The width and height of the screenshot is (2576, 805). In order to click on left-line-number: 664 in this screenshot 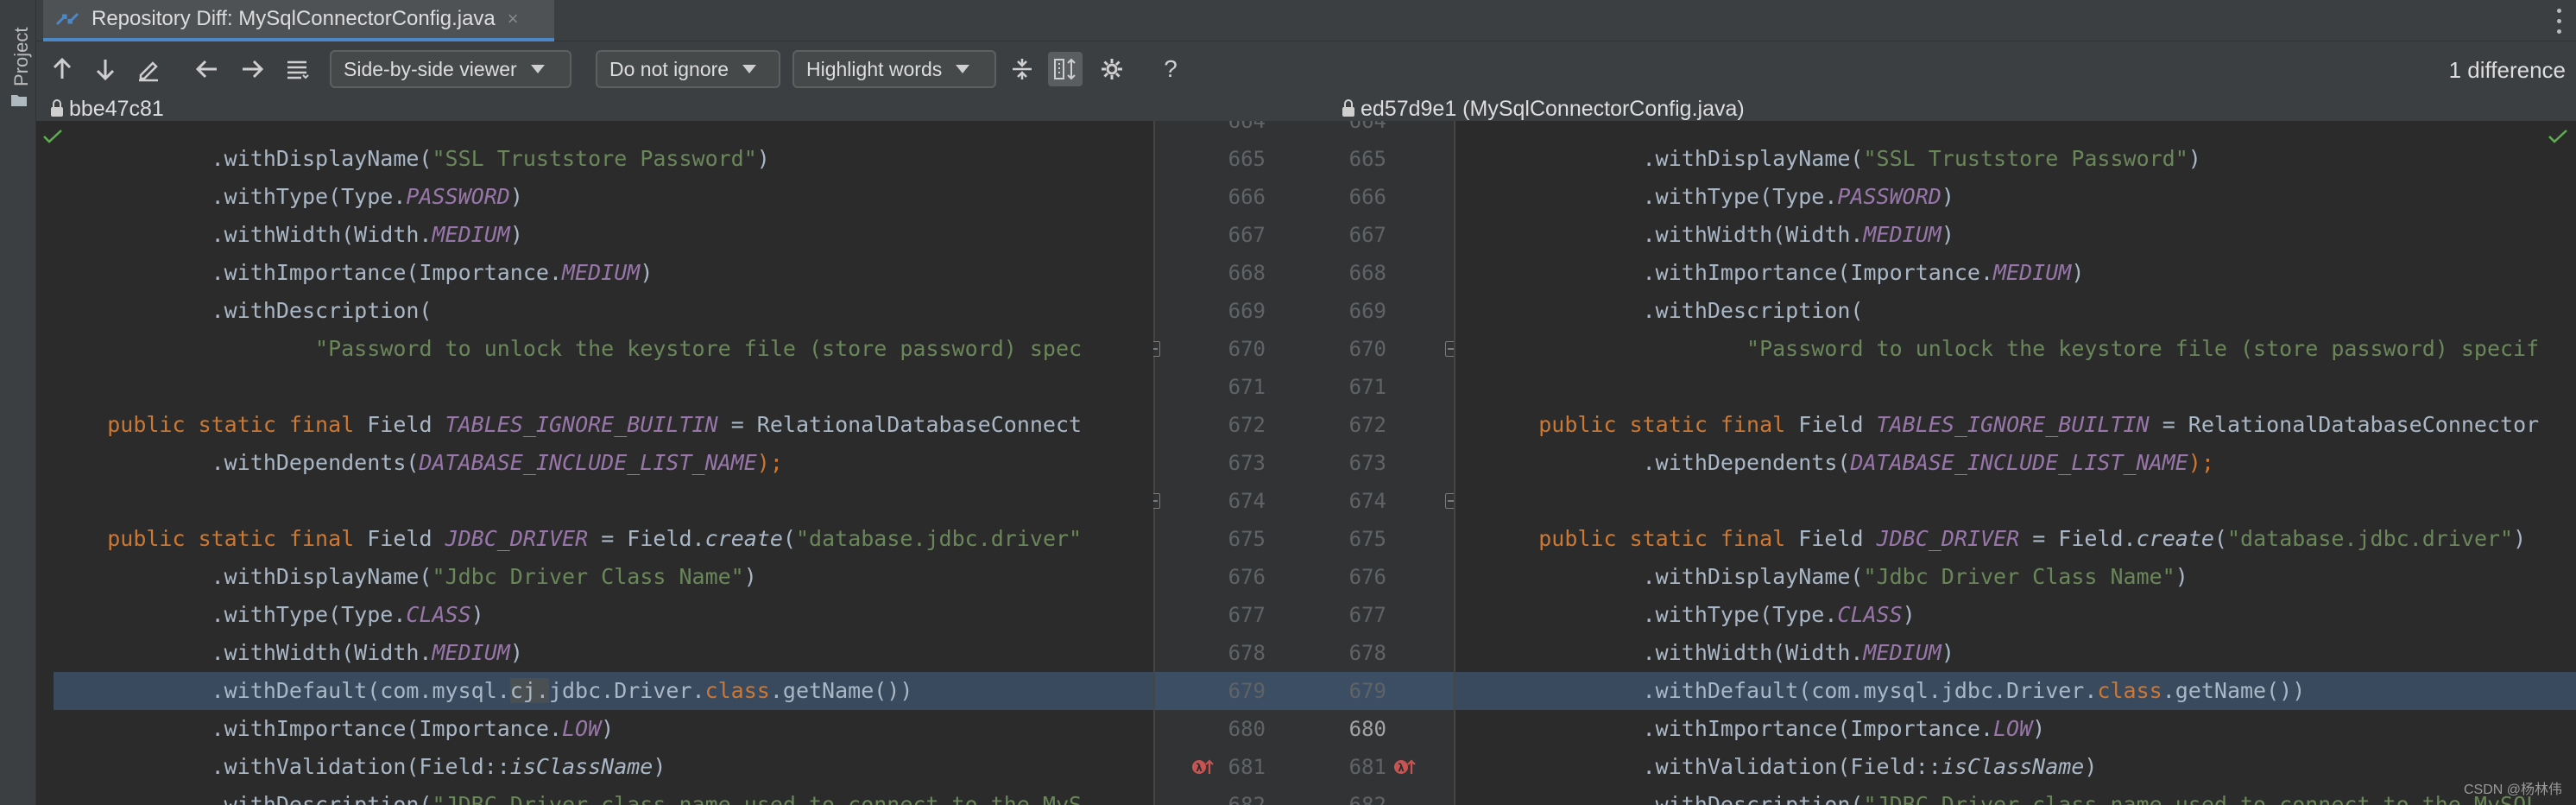, I will do `click(1247, 127)`.